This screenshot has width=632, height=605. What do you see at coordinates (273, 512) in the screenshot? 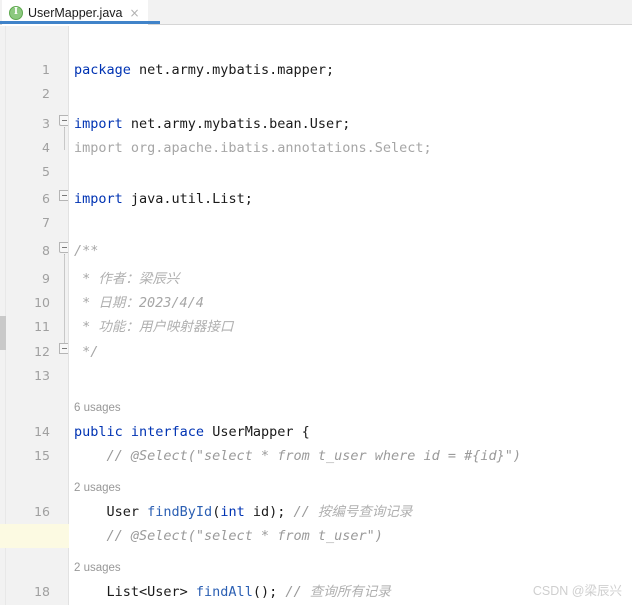
I see `code-token: id);` at bounding box center [273, 512].